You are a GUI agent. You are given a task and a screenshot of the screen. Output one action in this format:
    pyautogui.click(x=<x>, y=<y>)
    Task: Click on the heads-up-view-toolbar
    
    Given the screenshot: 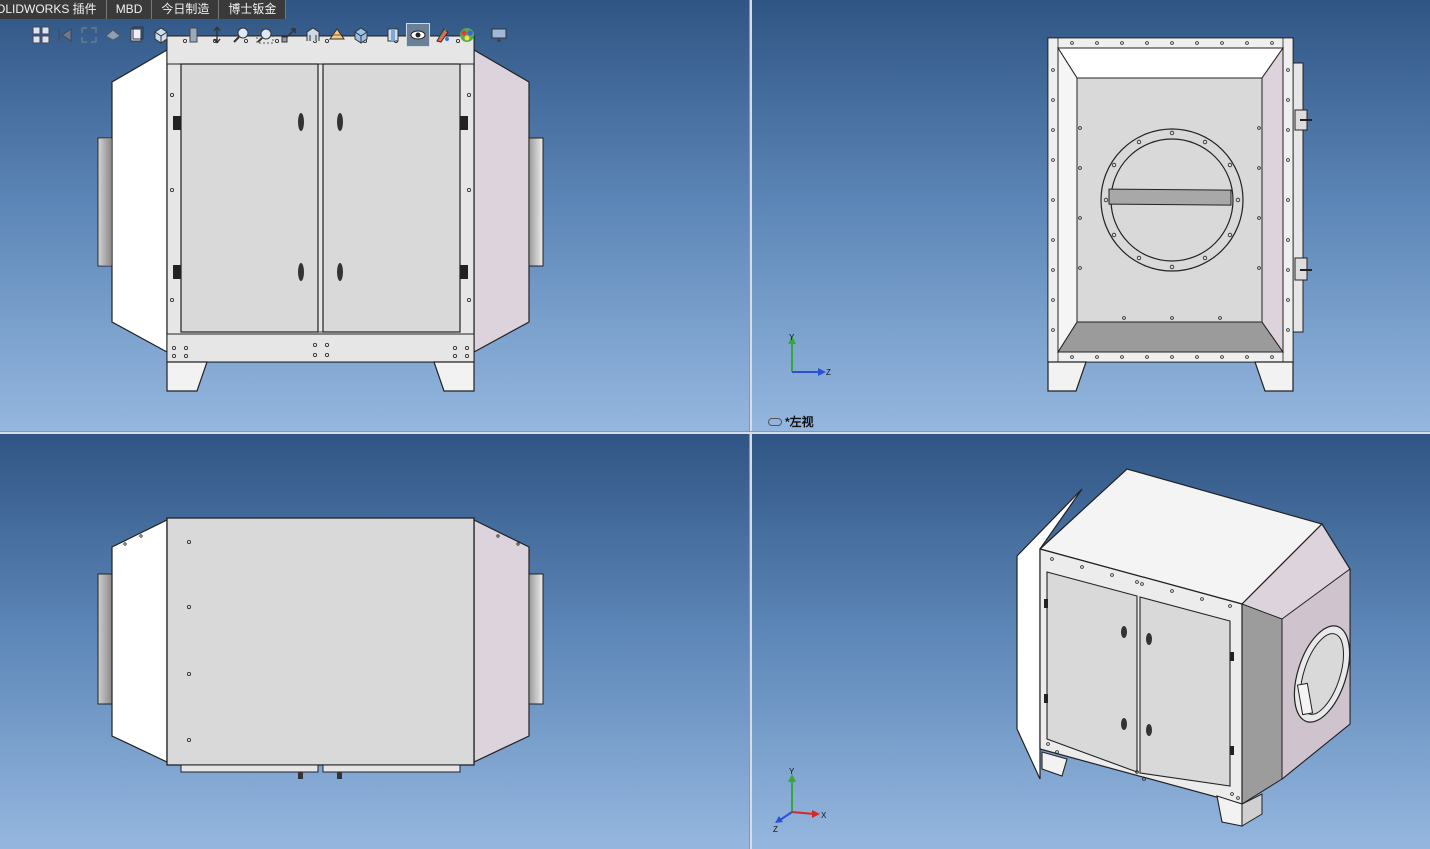 What is the action you would take?
    pyautogui.click(x=270, y=35)
    